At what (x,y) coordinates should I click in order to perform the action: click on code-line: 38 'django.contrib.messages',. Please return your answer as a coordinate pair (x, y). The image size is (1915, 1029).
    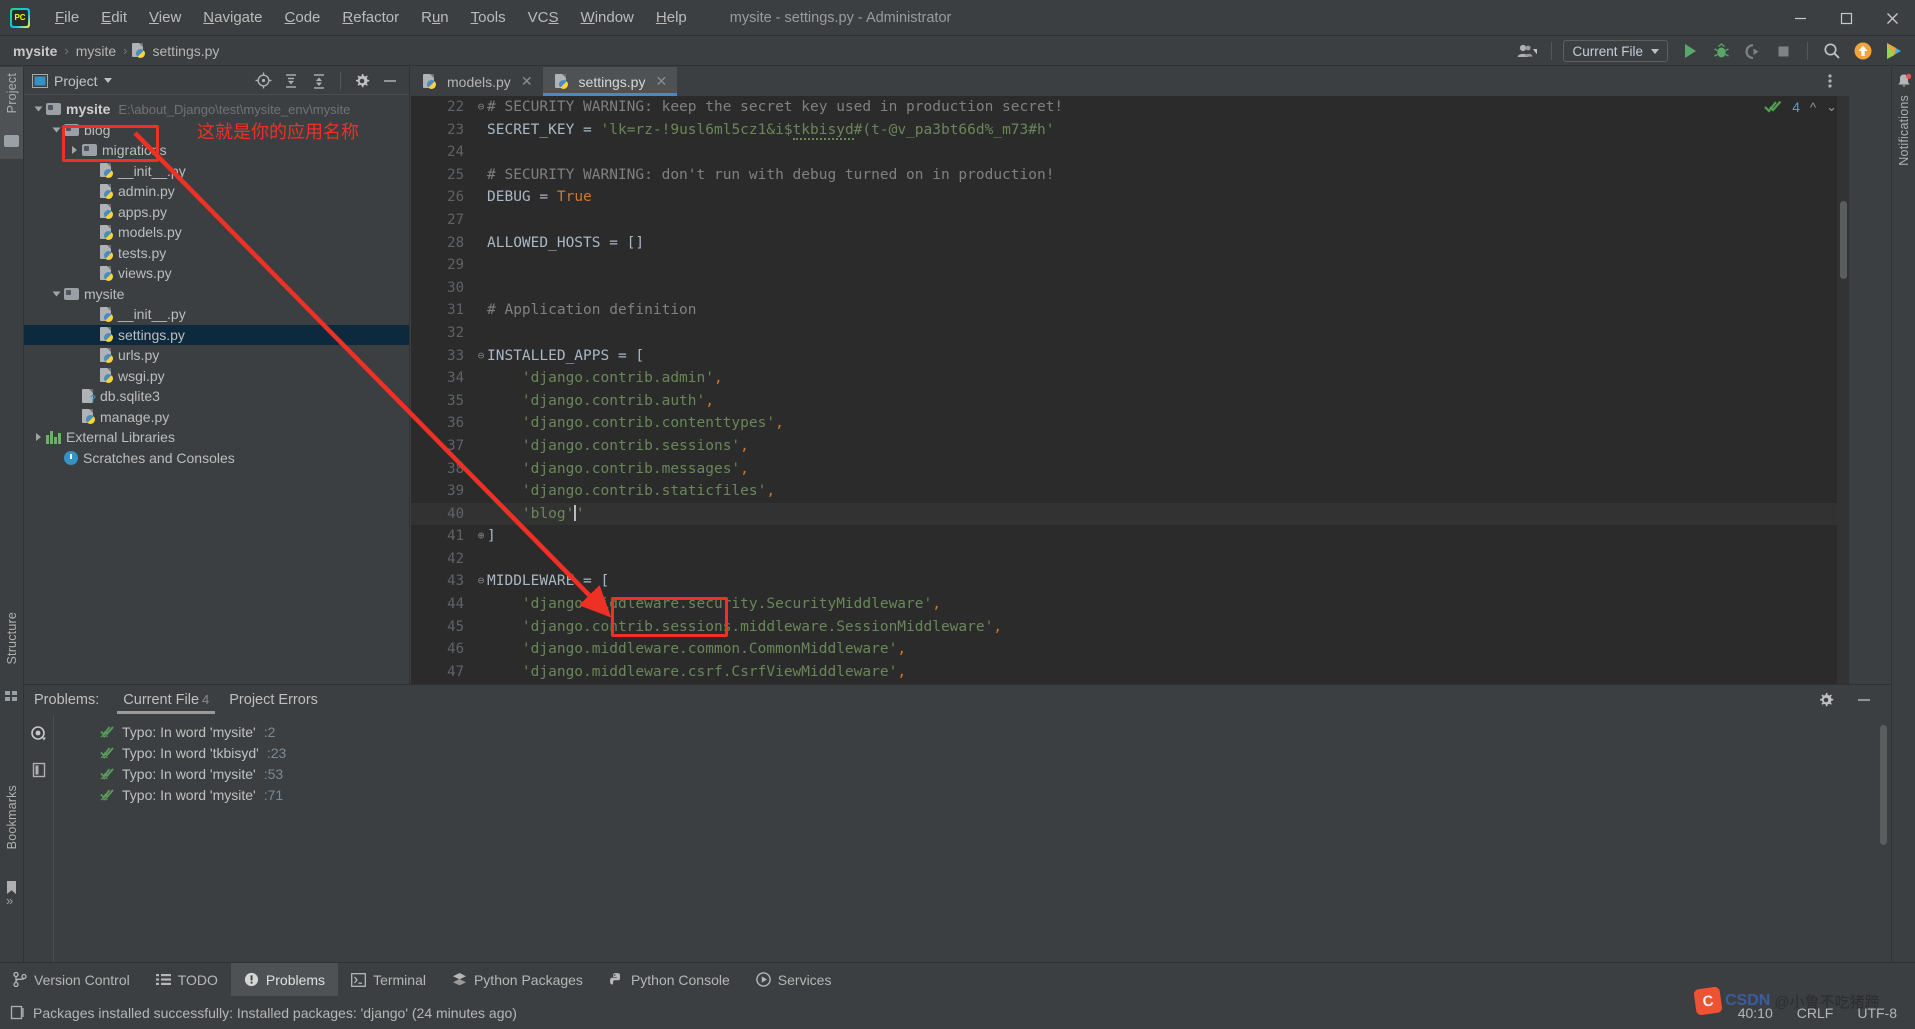
    Looking at the image, I should click on (1130, 469).